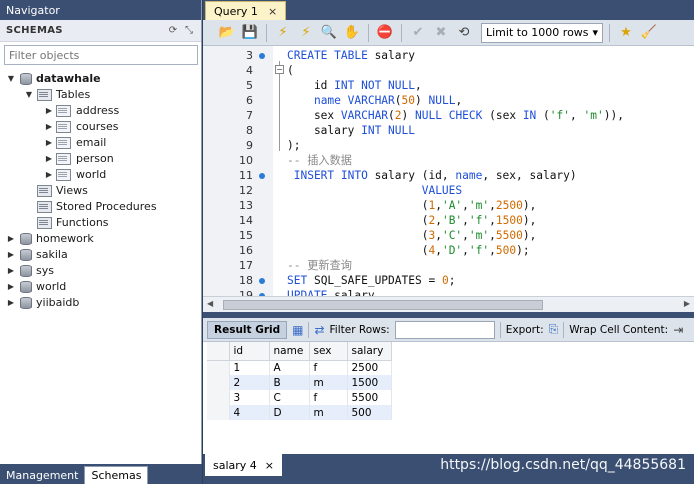 This screenshot has width=694, height=484. I want to click on code-line: 5 id INT NOT NULL,, so click(448, 85).